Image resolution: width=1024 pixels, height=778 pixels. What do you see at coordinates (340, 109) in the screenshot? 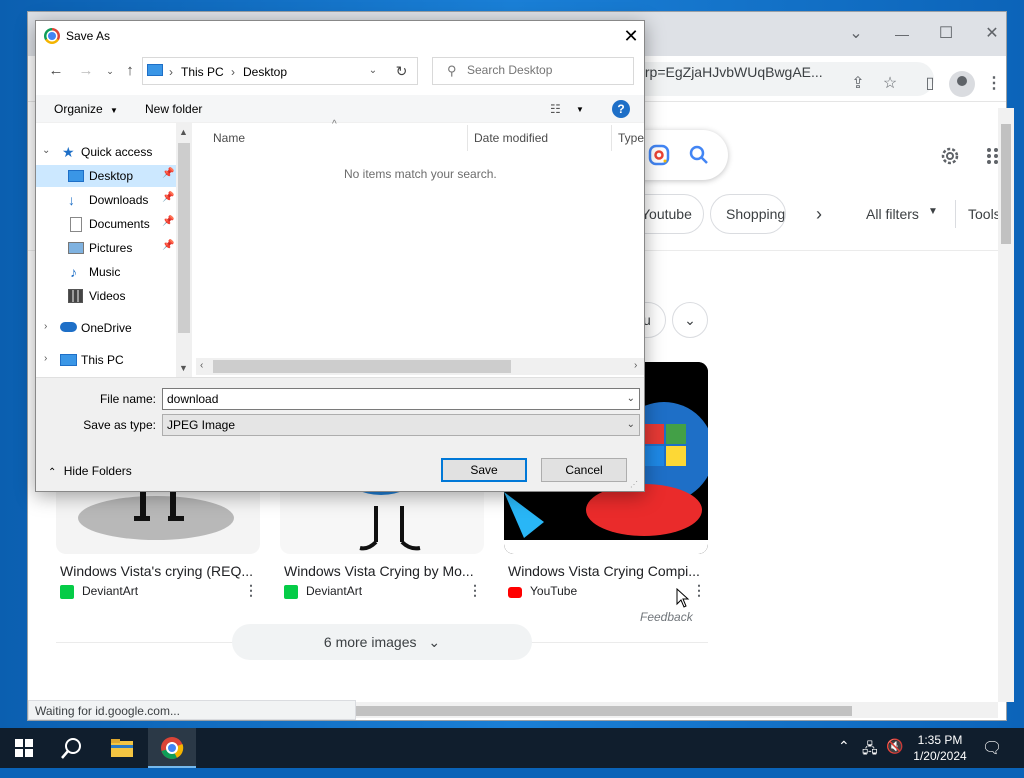
I see `command-bar: Organize ▼ New folder ☷ ▼ ?` at bounding box center [340, 109].